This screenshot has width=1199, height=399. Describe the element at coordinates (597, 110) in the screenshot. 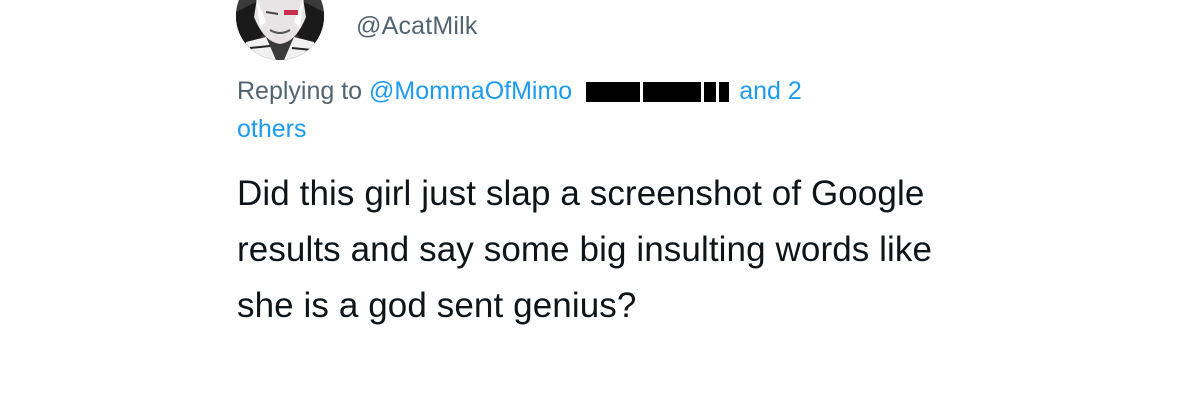

I see `replying-to-line: Replying to @MommaOfMimo and 2 others` at that location.